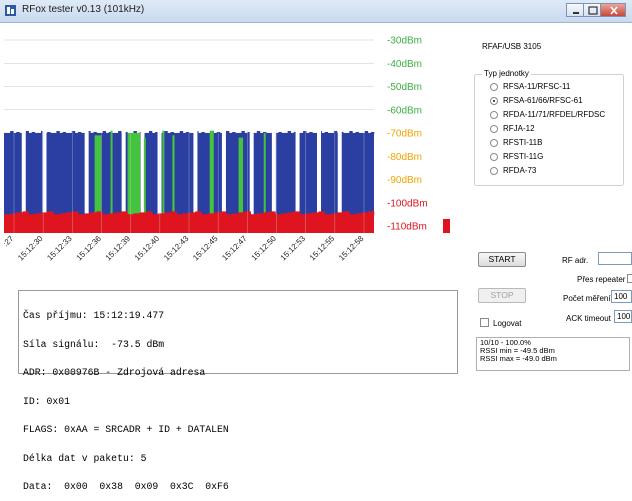  What do you see at coordinates (555, 129) in the screenshot?
I see `unit-type-option: RFJA-12` at bounding box center [555, 129].